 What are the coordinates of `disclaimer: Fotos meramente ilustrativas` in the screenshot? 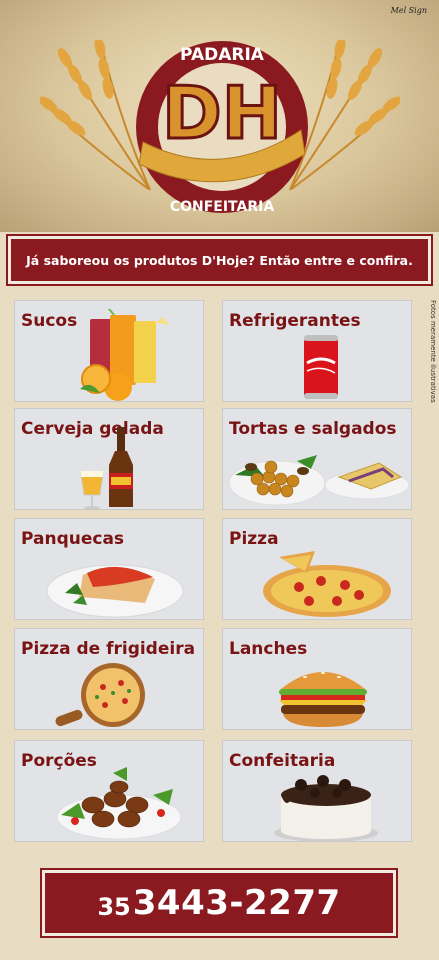 It's located at (433, 355).